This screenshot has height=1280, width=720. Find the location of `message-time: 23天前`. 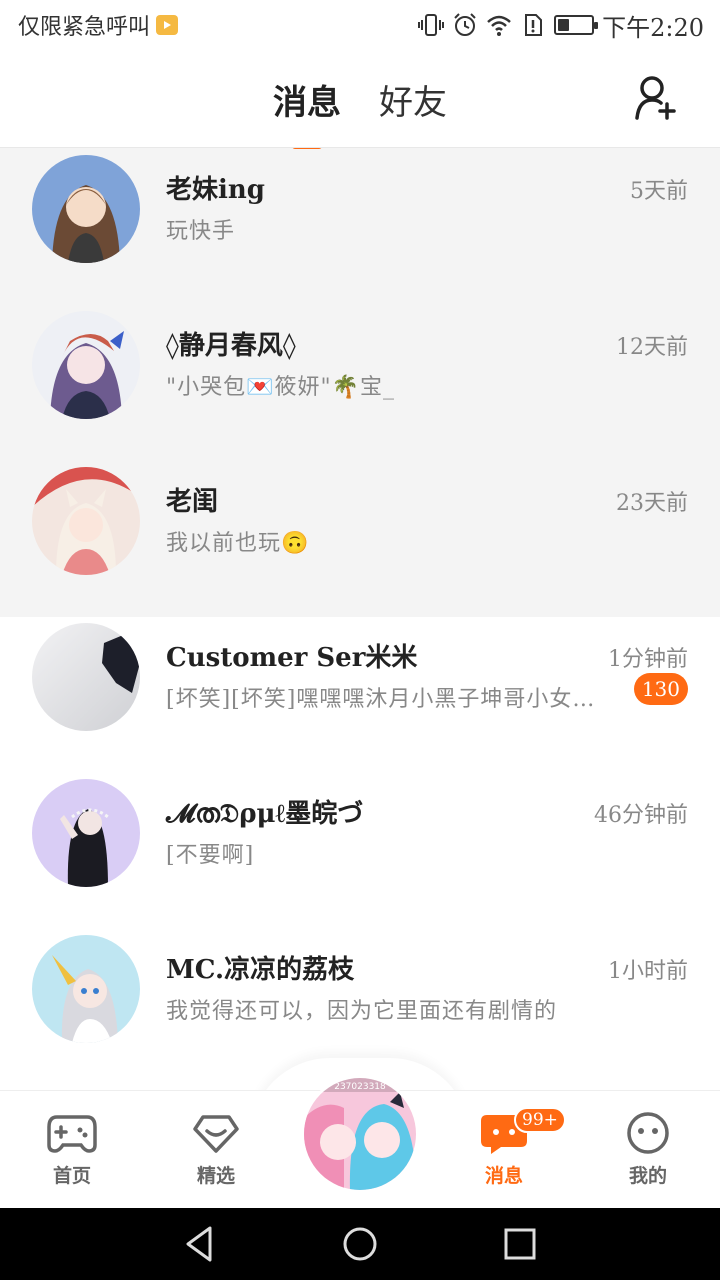

message-time: 23天前 is located at coordinates (652, 503).